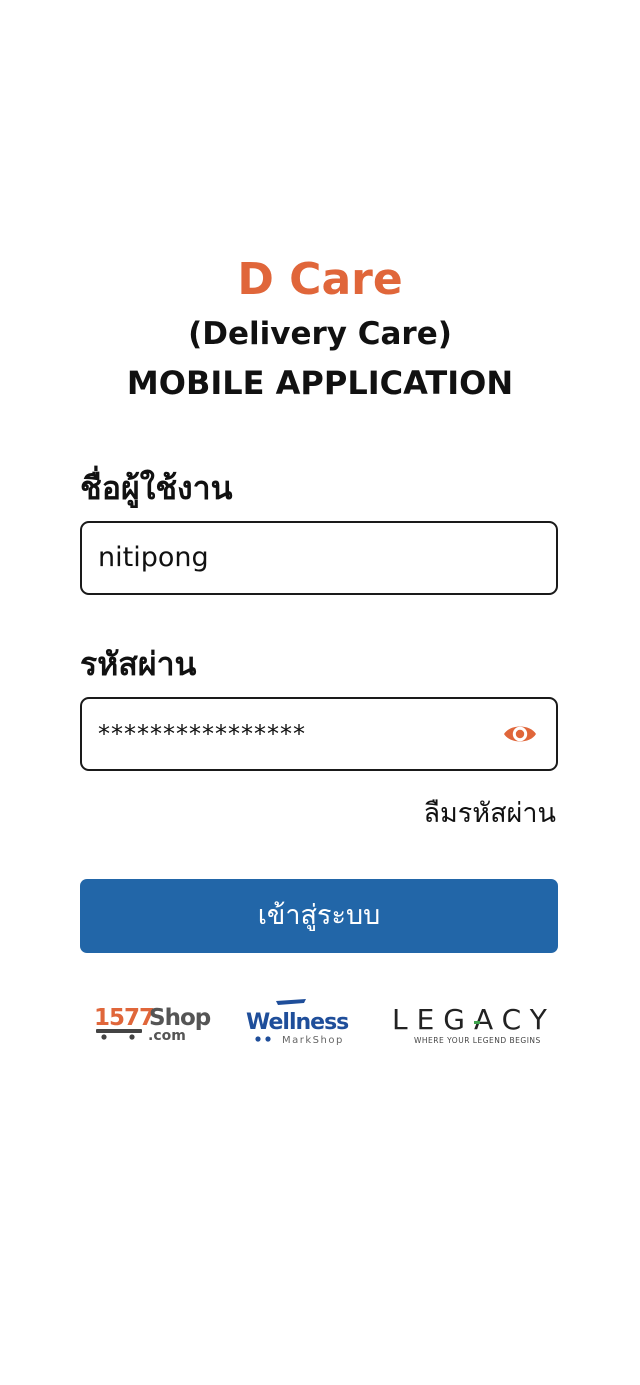  Describe the element at coordinates (167, 1036) in the screenshot. I see `shop1577-logo-com: .com` at that location.